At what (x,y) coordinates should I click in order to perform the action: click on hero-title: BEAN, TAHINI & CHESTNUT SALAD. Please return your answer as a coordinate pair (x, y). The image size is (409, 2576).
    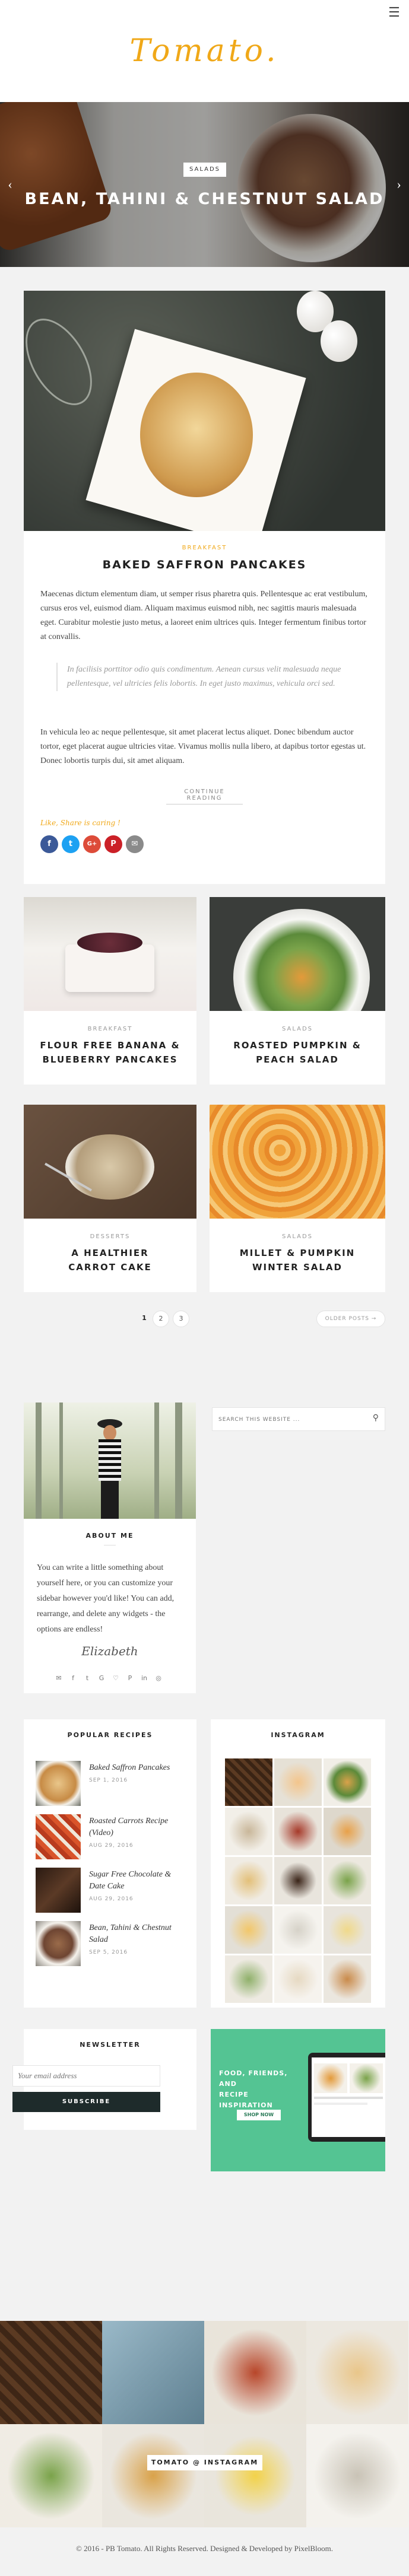
    Looking at the image, I should click on (204, 199).